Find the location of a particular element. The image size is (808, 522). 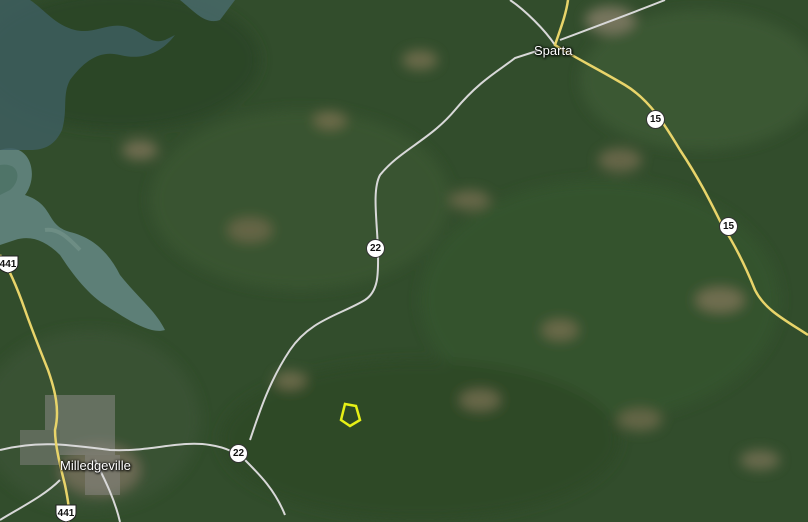

town-label-milledgeville: Milledgeville is located at coordinates (95, 465).